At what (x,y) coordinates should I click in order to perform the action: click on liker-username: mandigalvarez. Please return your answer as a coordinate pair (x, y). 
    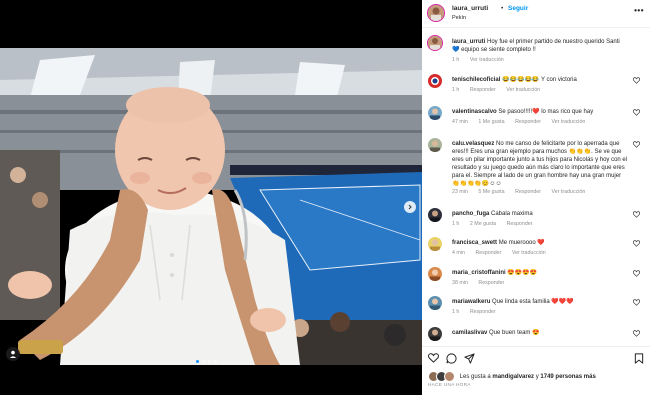
    Looking at the image, I should click on (513, 377).